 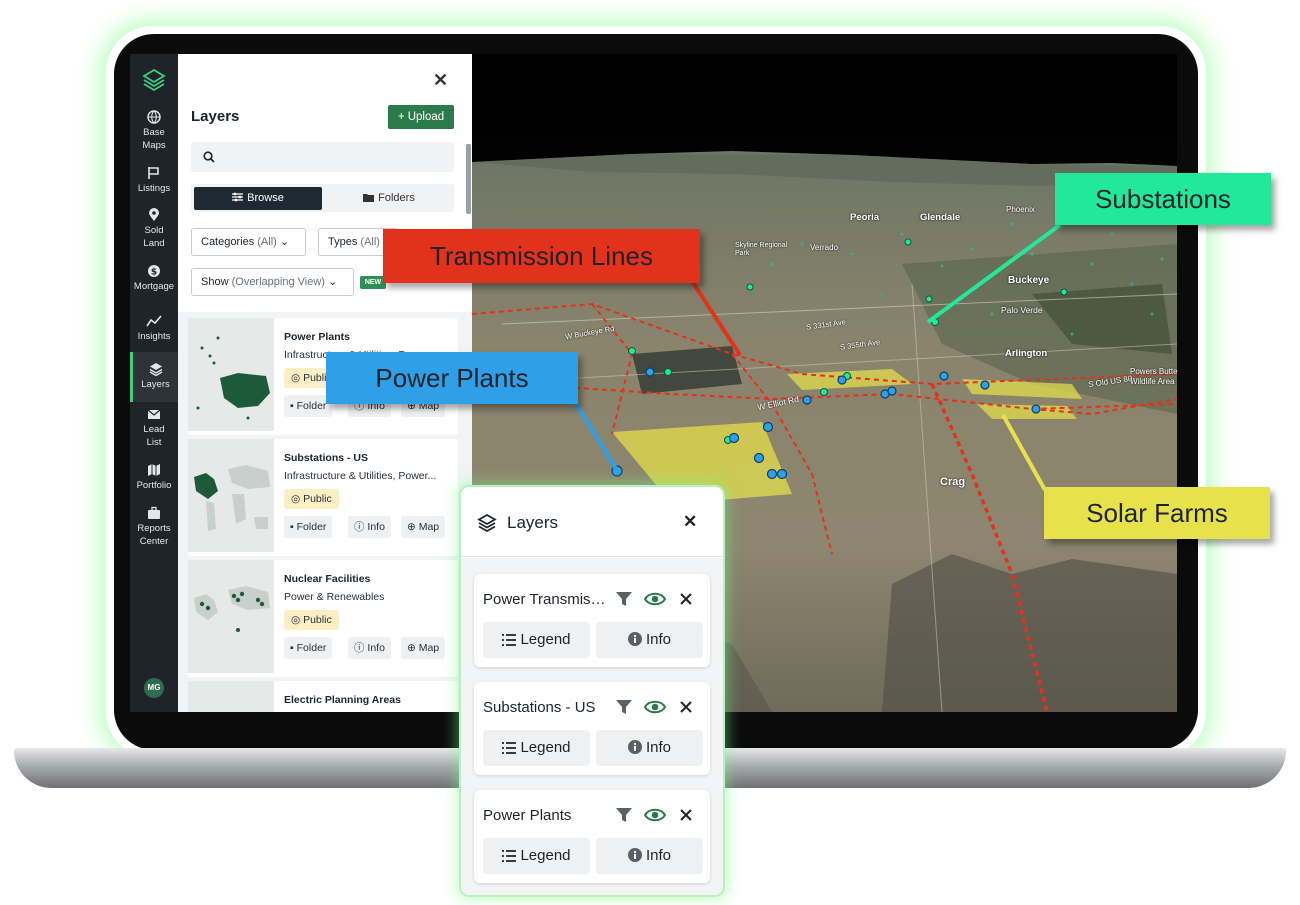 I want to click on callout-transmission-lines: Transmission Lines, so click(x=541, y=256).